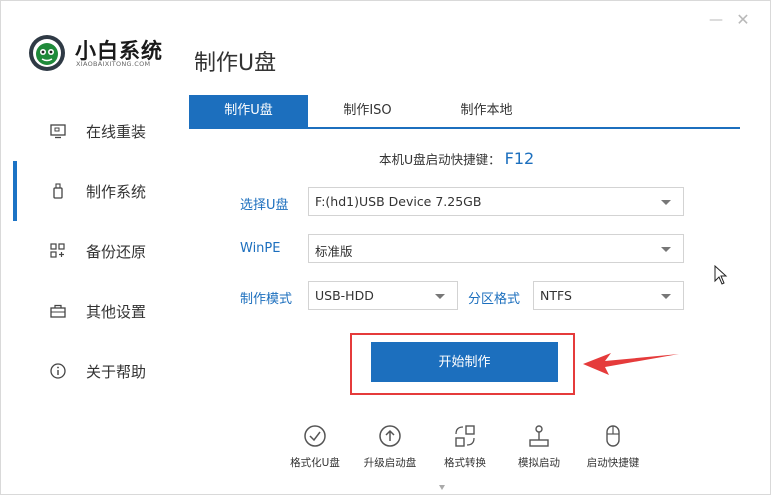  I want to click on partition-select: NTFS, so click(608, 295).